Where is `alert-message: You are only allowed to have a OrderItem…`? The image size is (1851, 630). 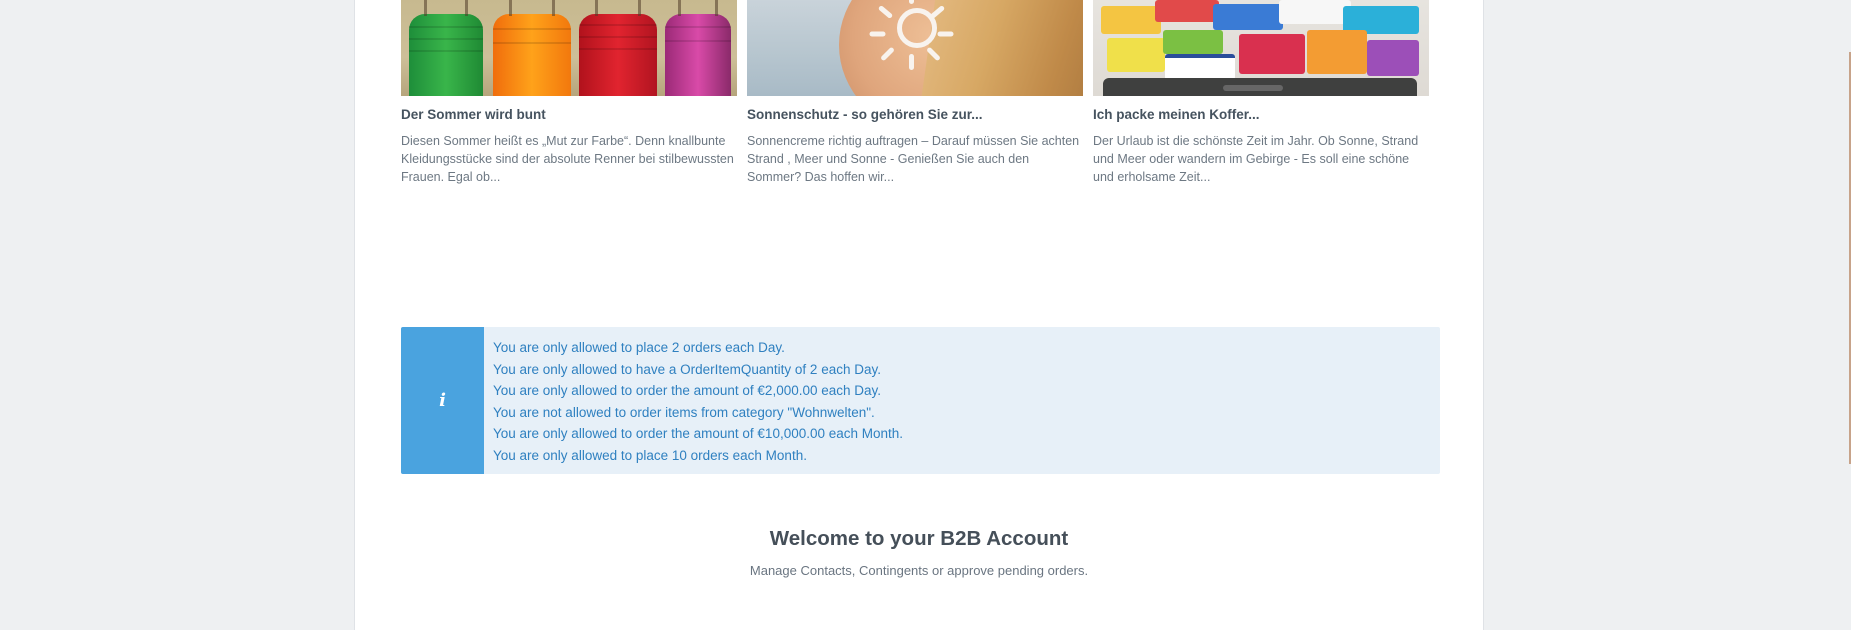
alert-message: You are only allowed to have a OrderItem… is located at coordinates (687, 369).